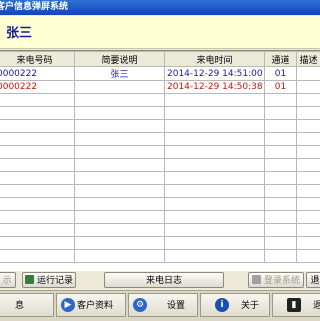  Describe the element at coordinates (282, 281) in the screenshot. I see `login-label: 登录系统` at that location.